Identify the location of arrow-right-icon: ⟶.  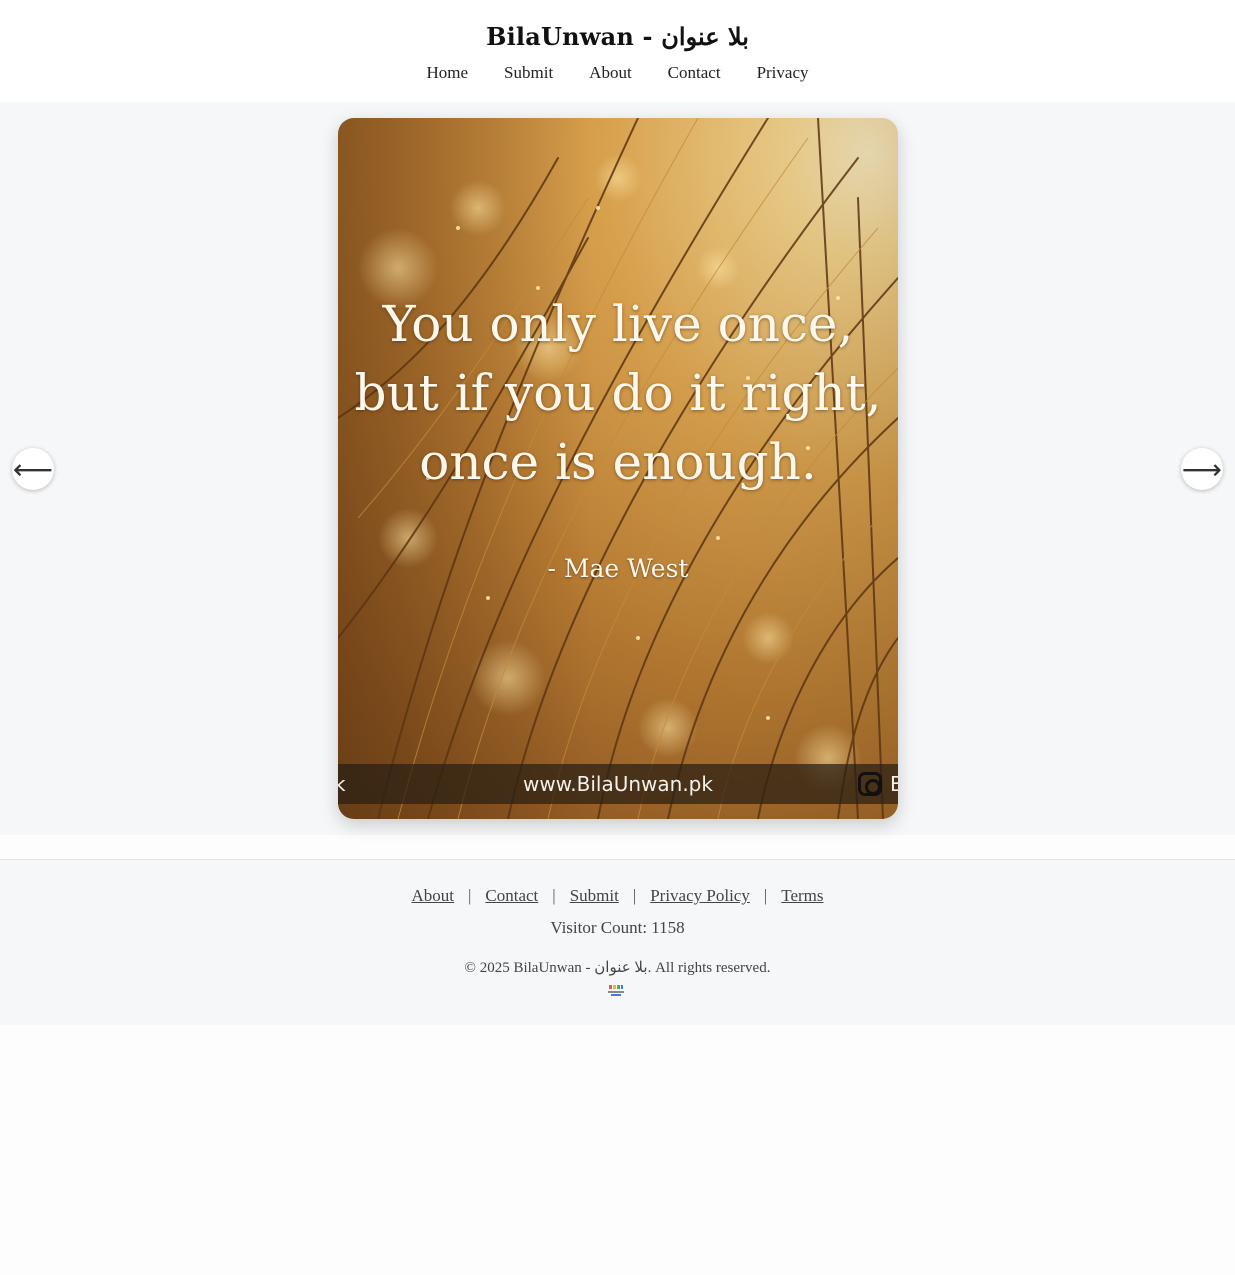
(1202, 469).